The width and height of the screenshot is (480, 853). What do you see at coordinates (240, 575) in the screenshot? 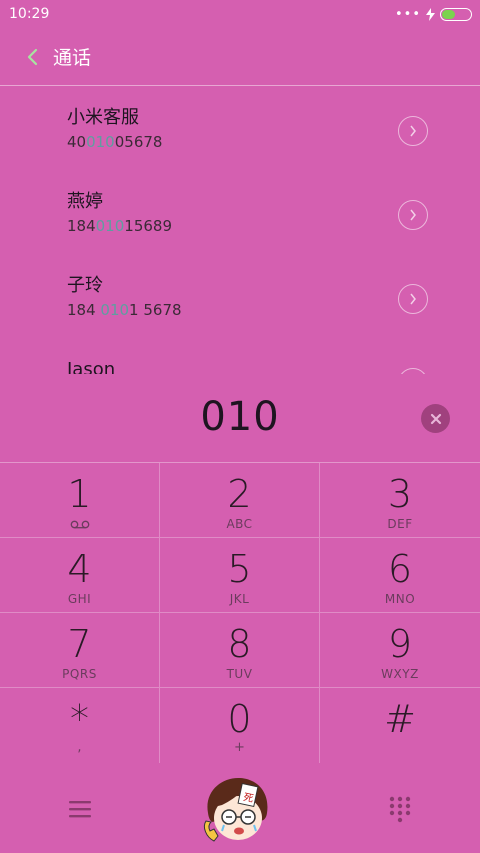
I see `key-5: 5 JKL` at bounding box center [240, 575].